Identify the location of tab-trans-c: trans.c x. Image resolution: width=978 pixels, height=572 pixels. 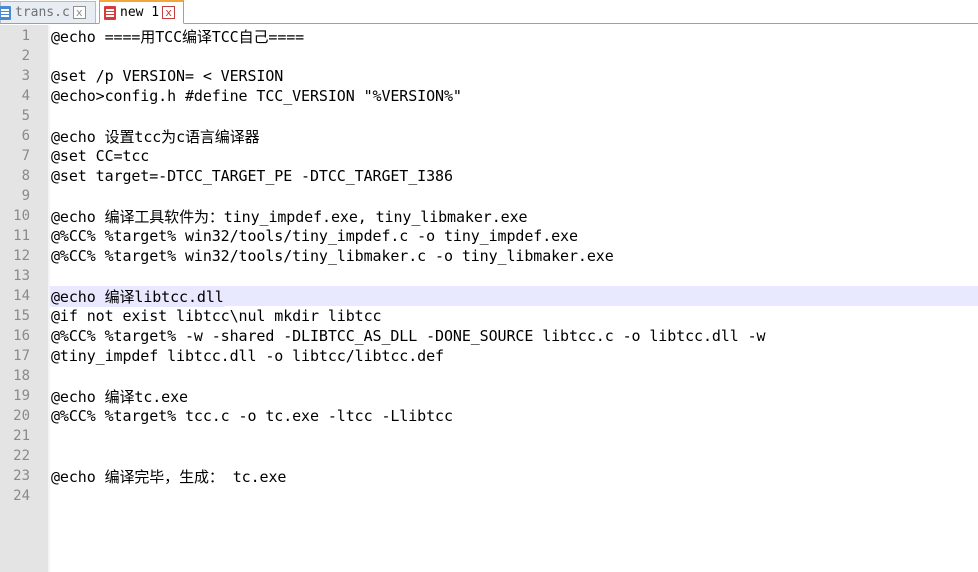
(48, 12).